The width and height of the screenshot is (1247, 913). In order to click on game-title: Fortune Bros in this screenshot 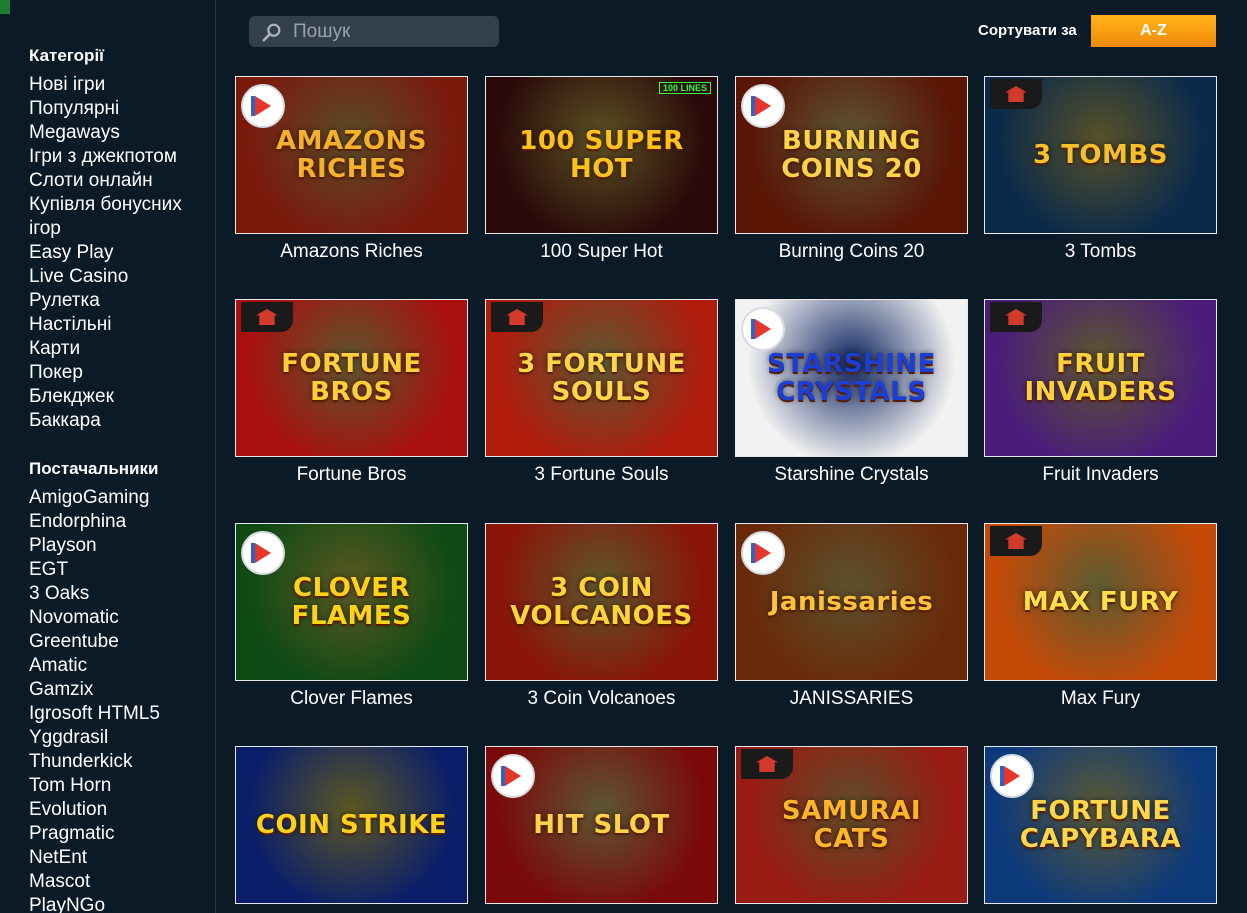, I will do `click(351, 475)`.